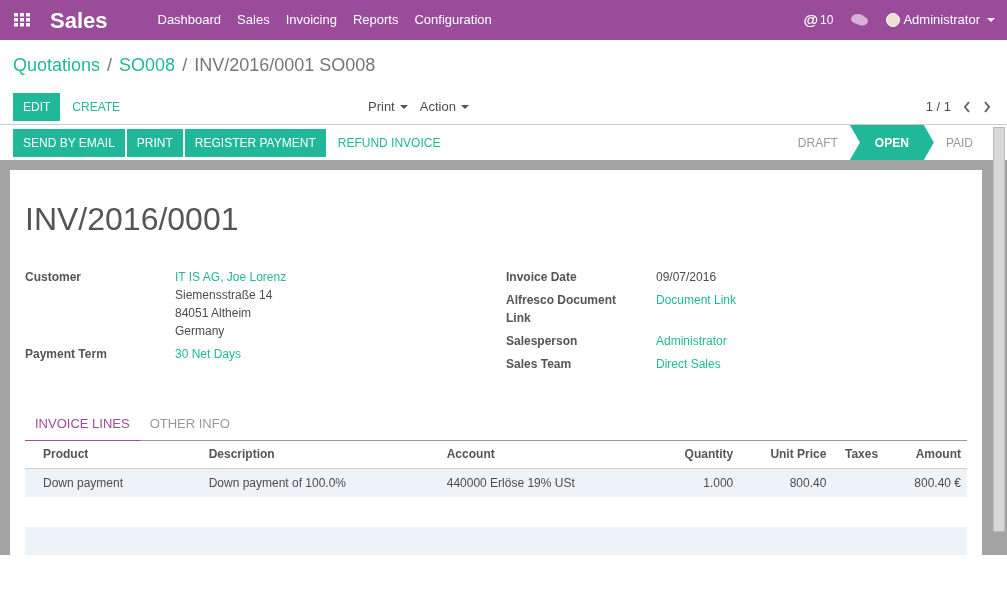 The height and width of the screenshot is (605, 1007). What do you see at coordinates (811, 20) in the screenshot?
I see `at-sign-icon: @` at bounding box center [811, 20].